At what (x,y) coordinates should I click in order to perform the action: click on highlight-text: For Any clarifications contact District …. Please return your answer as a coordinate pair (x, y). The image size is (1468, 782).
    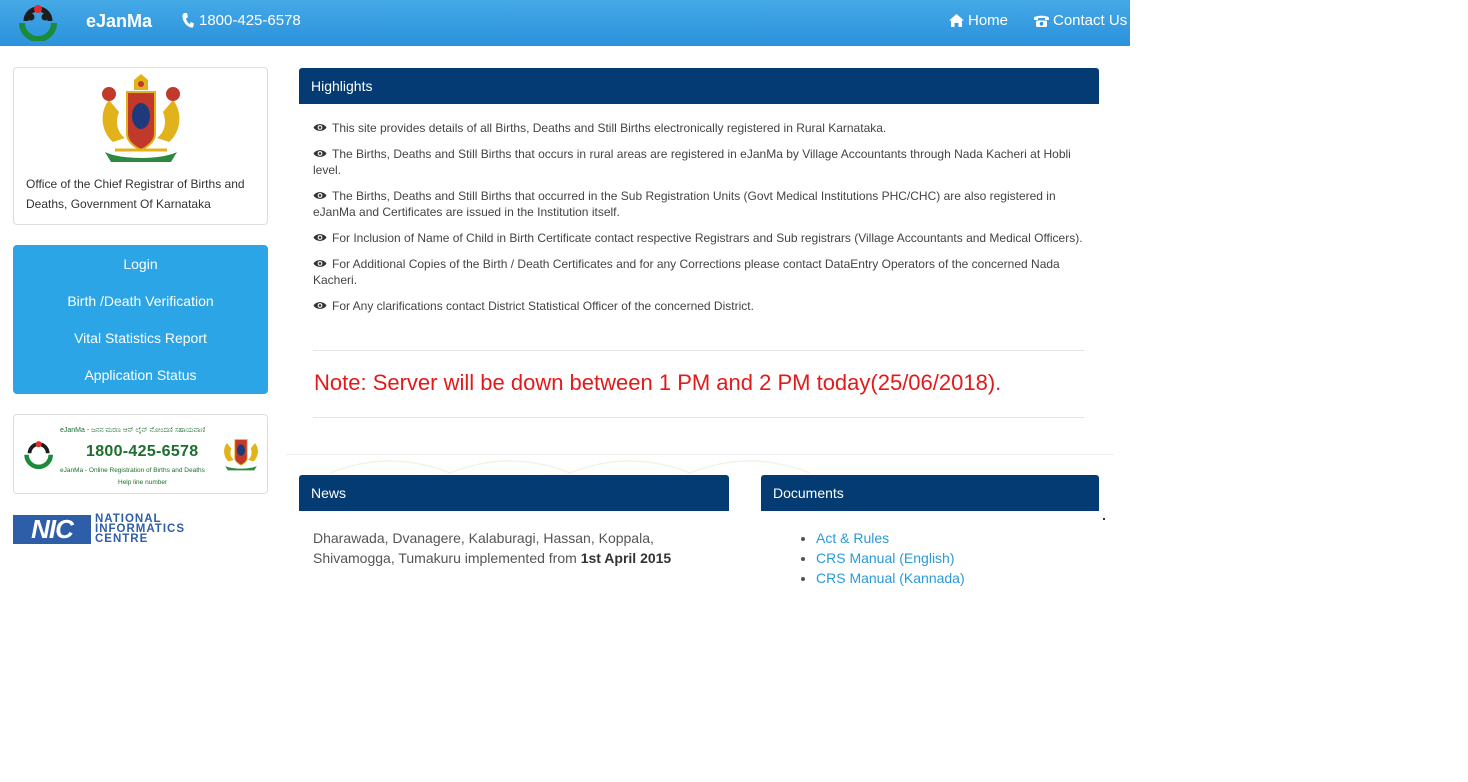
    Looking at the image, I should click on (543, 306).